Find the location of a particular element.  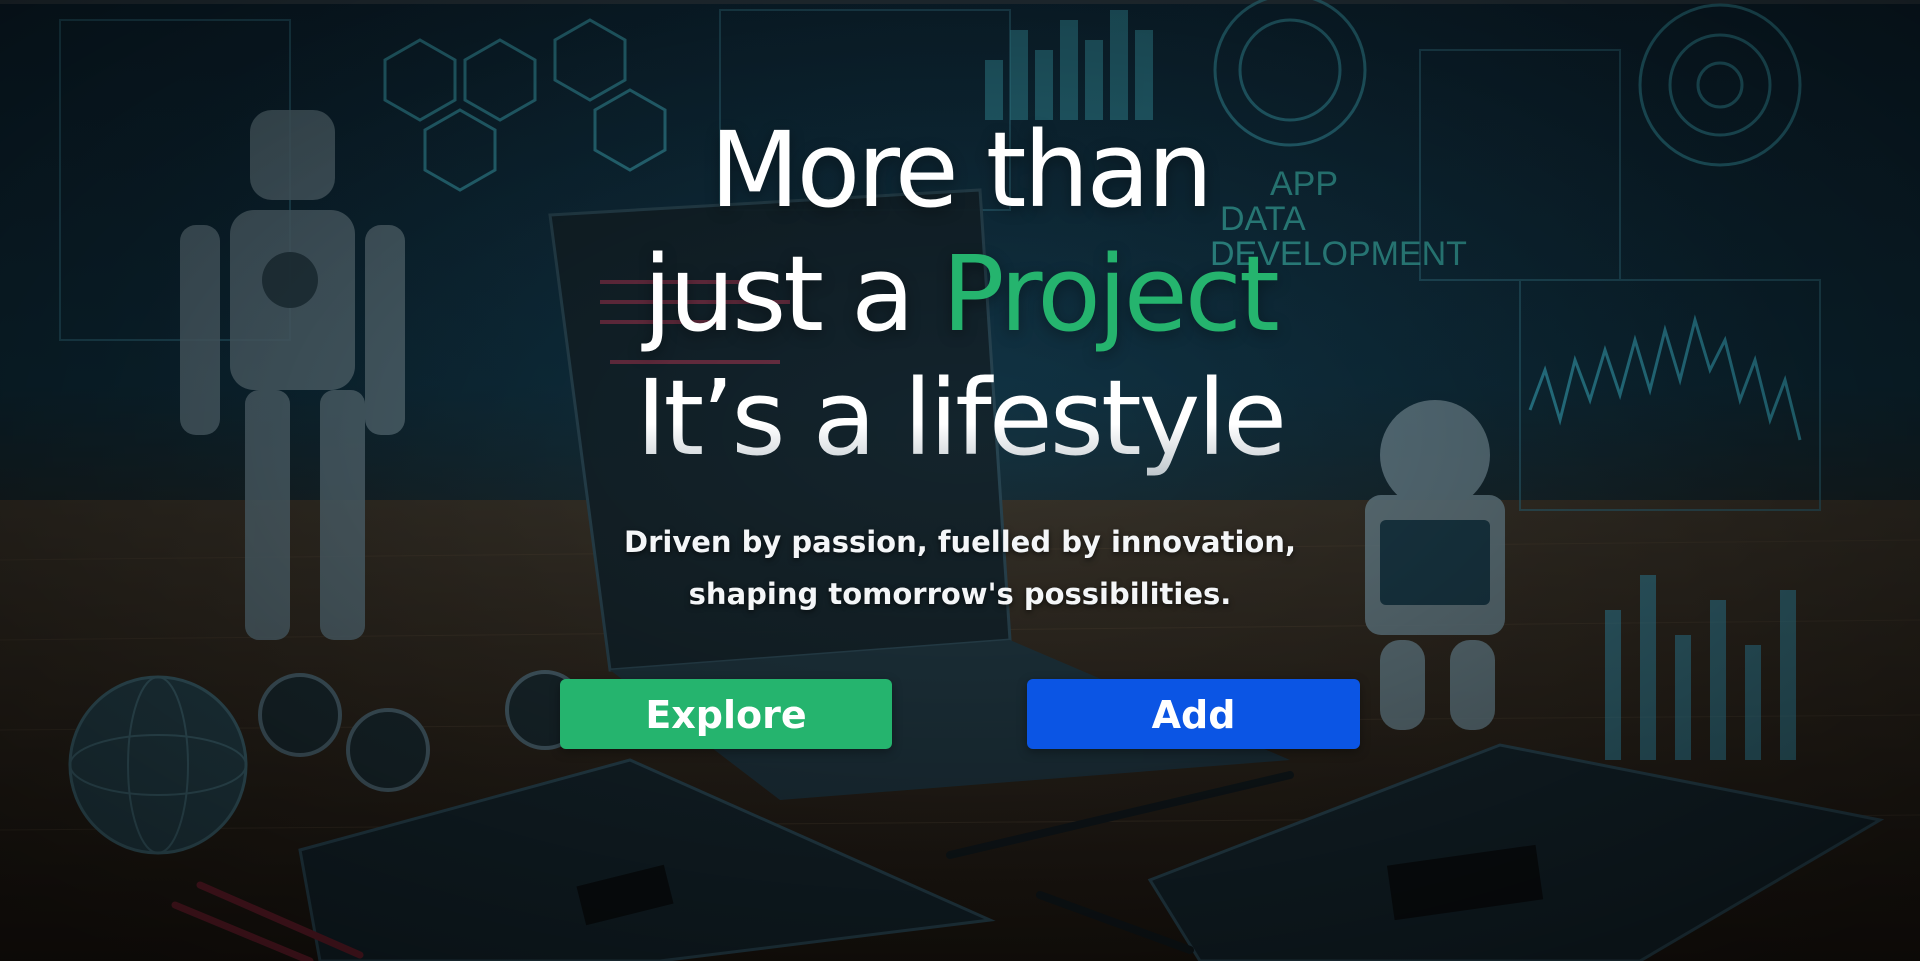

subtitle-line-2: shaping tomorrow's possibilities. is located at coordinates (960, 594).